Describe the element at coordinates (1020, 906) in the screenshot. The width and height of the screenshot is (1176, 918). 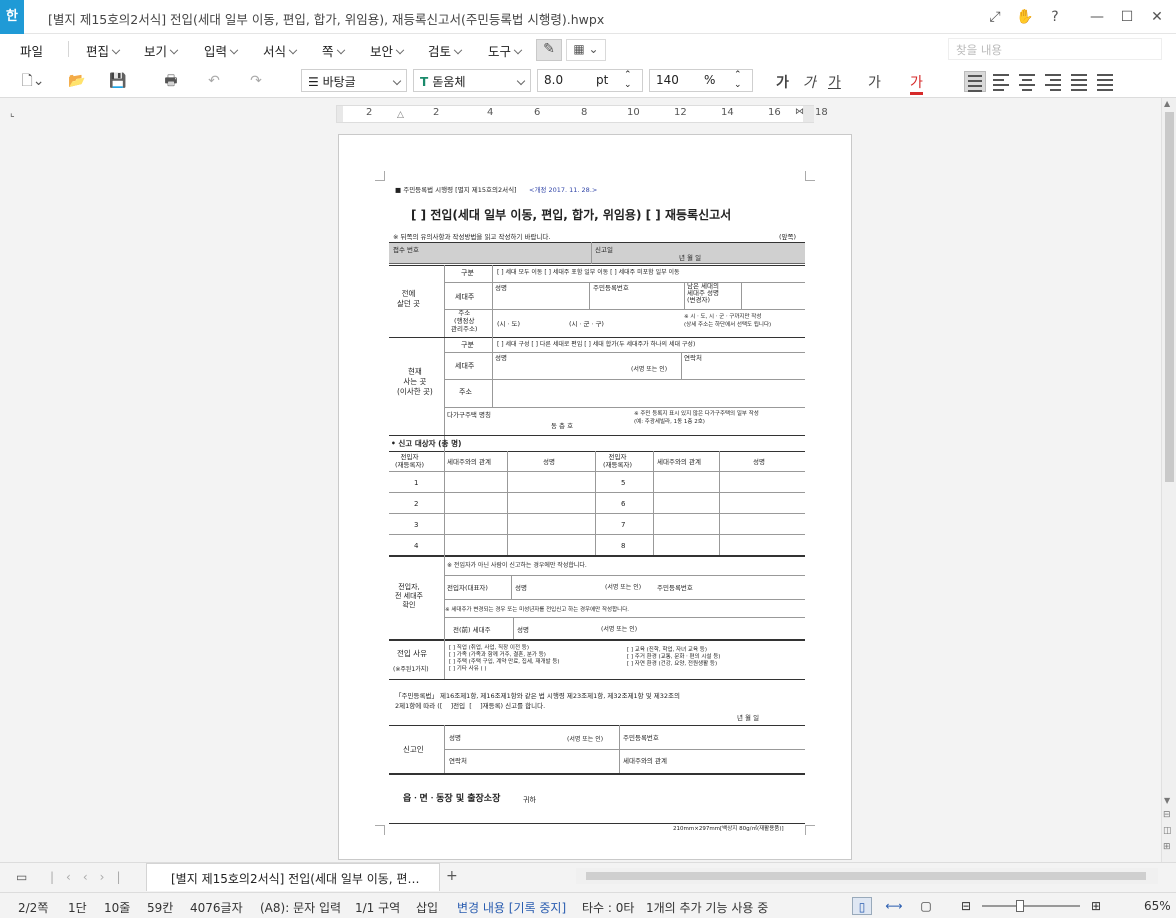
I see `zoom-slider-handle` at that location.